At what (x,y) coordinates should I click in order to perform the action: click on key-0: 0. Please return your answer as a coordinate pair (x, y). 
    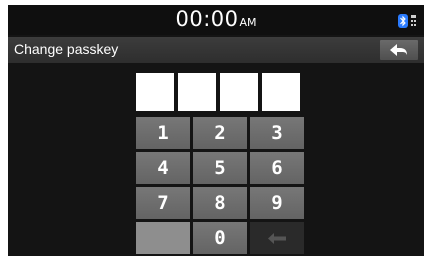
    Looking at the image, I should click on (220, 238).